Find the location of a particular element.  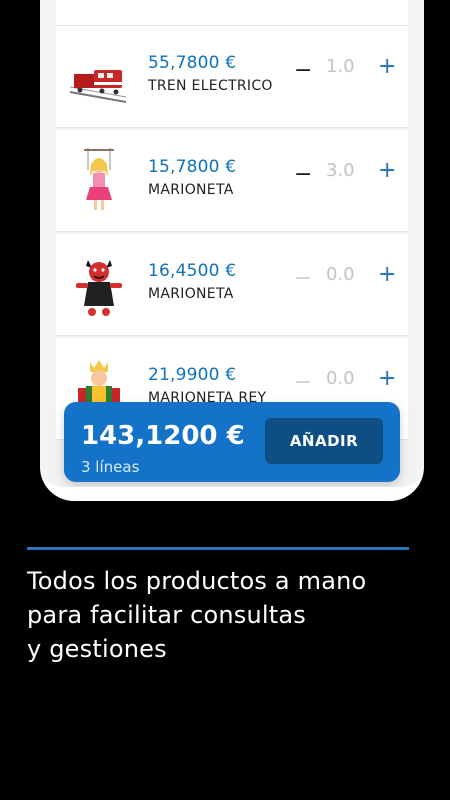

quantity-value: 3.0 is located at coordinates (340, 170).